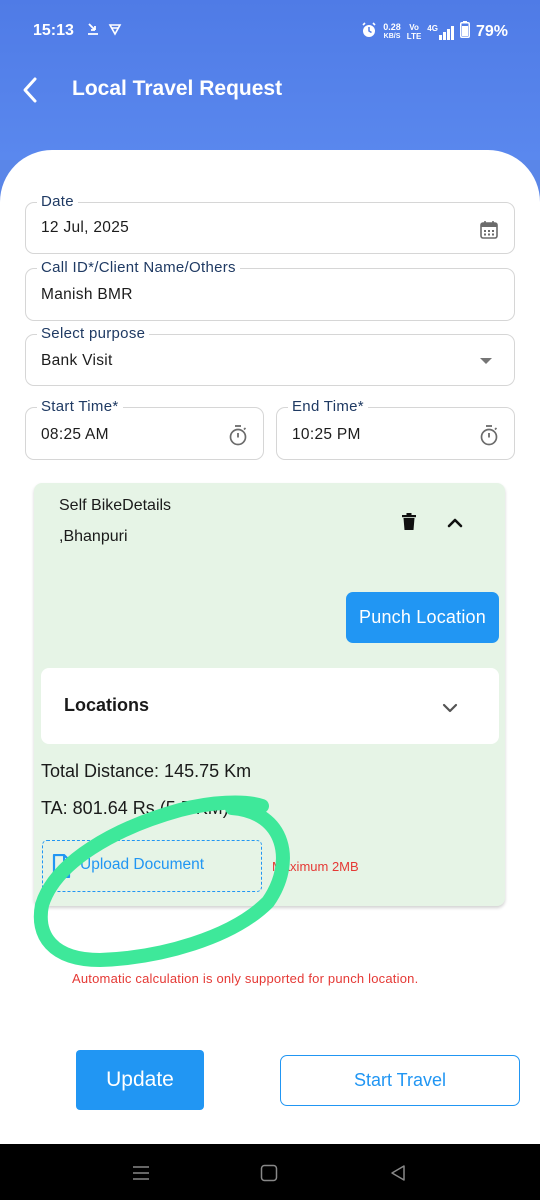 This screenshot has height=1200, width=540. Describe the element at coordinates (57, 201) in the screenshot. I see `date-label: Date` at that location.